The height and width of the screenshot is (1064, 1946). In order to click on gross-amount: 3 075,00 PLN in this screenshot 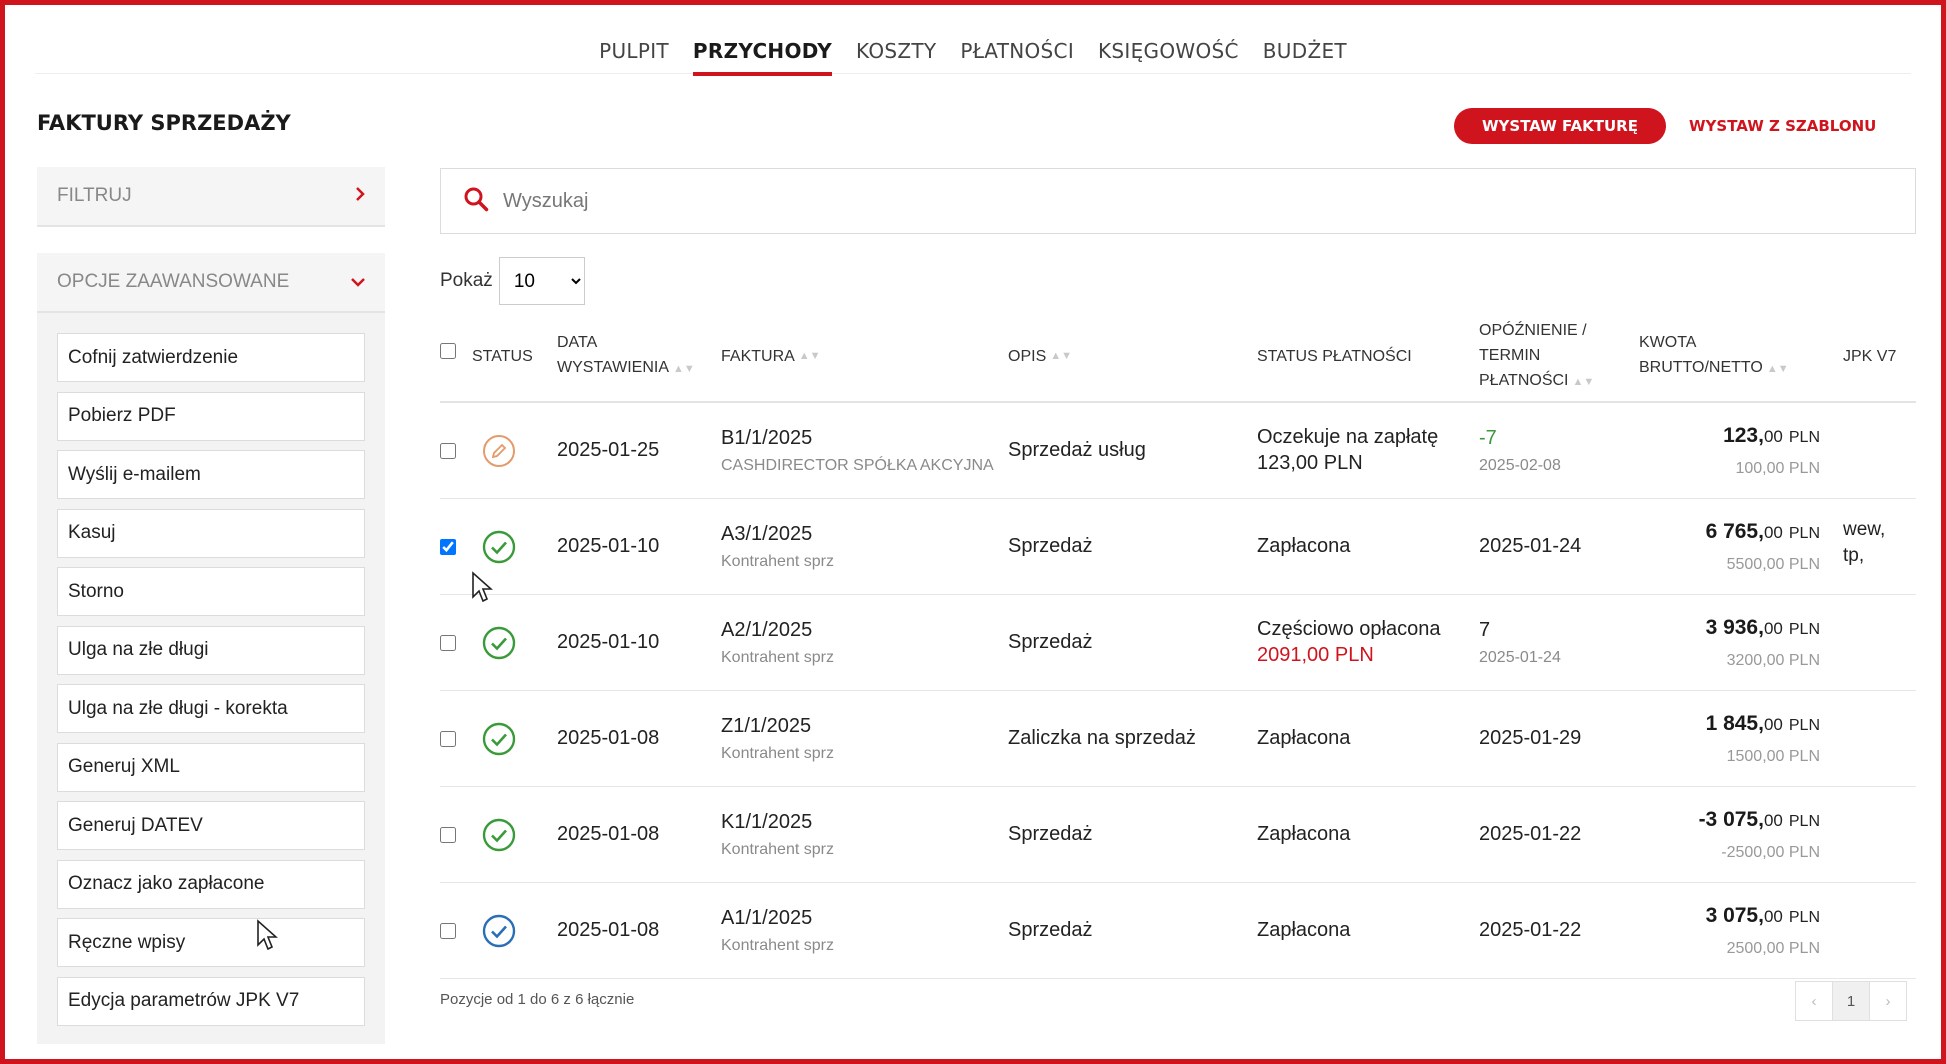, I will do `click(1763, 916)`.